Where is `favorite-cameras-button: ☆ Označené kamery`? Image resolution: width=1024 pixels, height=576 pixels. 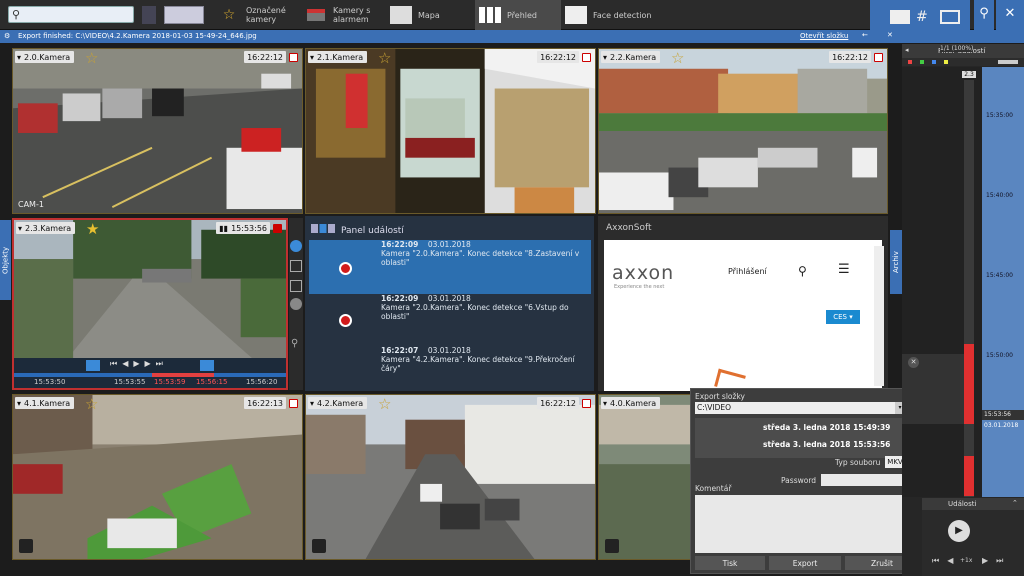
favorite-cameras-button: ☆ Označené kamery is located at coordinates (258, 15).